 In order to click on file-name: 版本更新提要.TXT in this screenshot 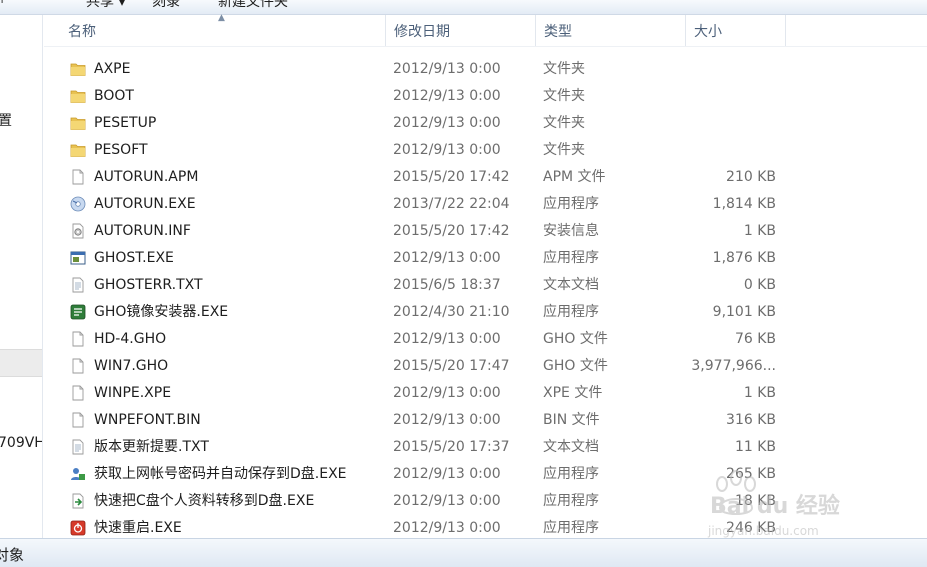, I will do `click(151, 447)`.